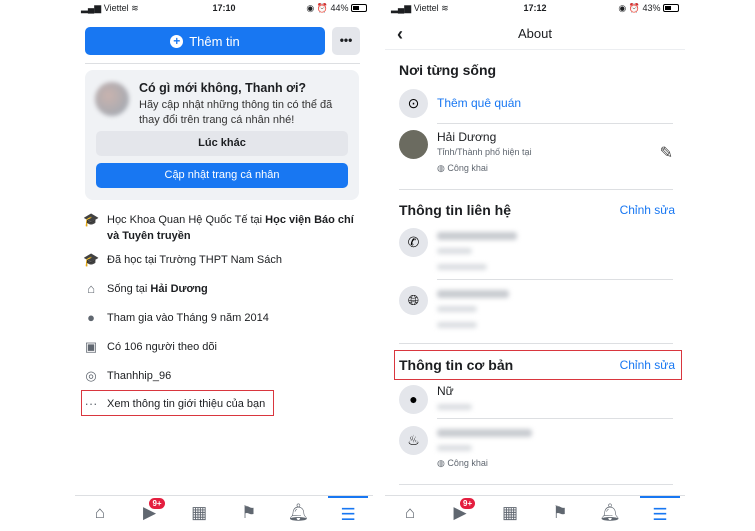 This screenshot has height=531, width=755. Describe the element at coordinates (346, 41) in the screenshot. I see `more-button: •••` at that location.